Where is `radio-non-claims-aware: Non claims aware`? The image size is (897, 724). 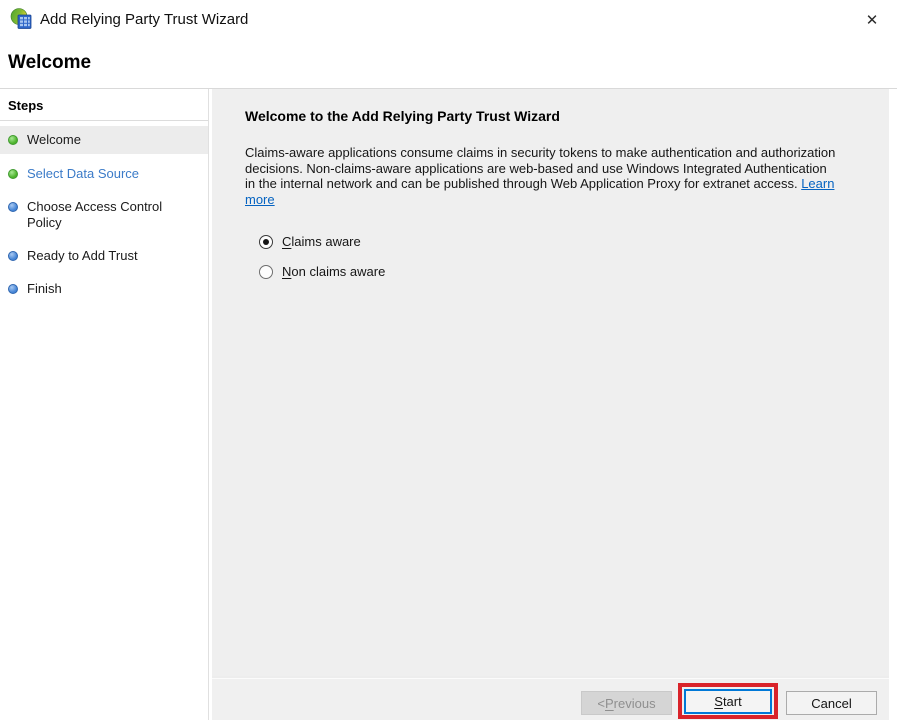 radio-non-claims-aware: Non claims aware is located at coordinates (322, 271).